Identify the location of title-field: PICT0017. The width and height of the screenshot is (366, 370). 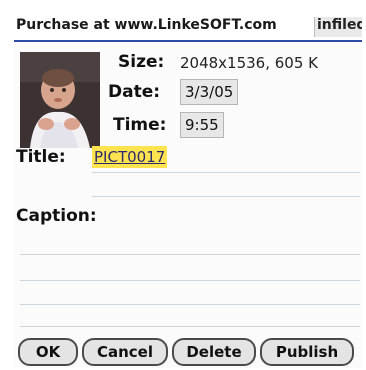
(130, 157).